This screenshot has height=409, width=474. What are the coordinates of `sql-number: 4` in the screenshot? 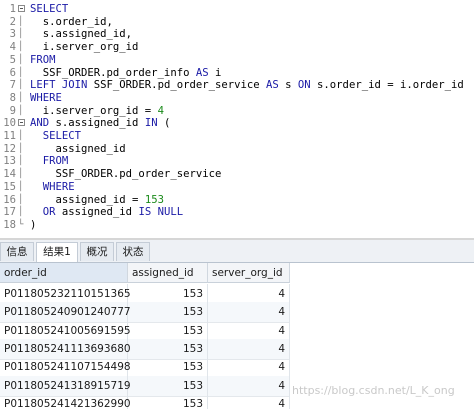 It's located at (160, 110).